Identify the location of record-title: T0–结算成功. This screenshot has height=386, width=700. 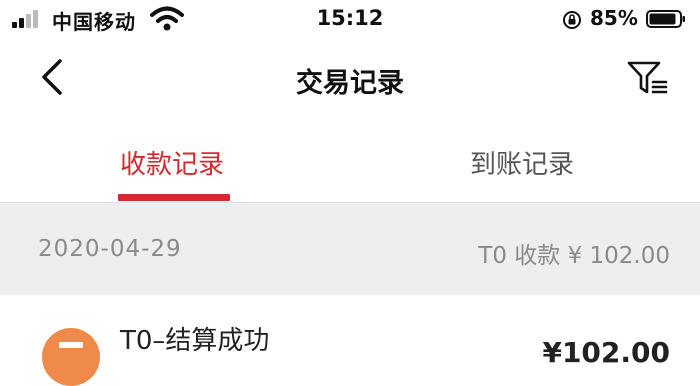
(195, 341).